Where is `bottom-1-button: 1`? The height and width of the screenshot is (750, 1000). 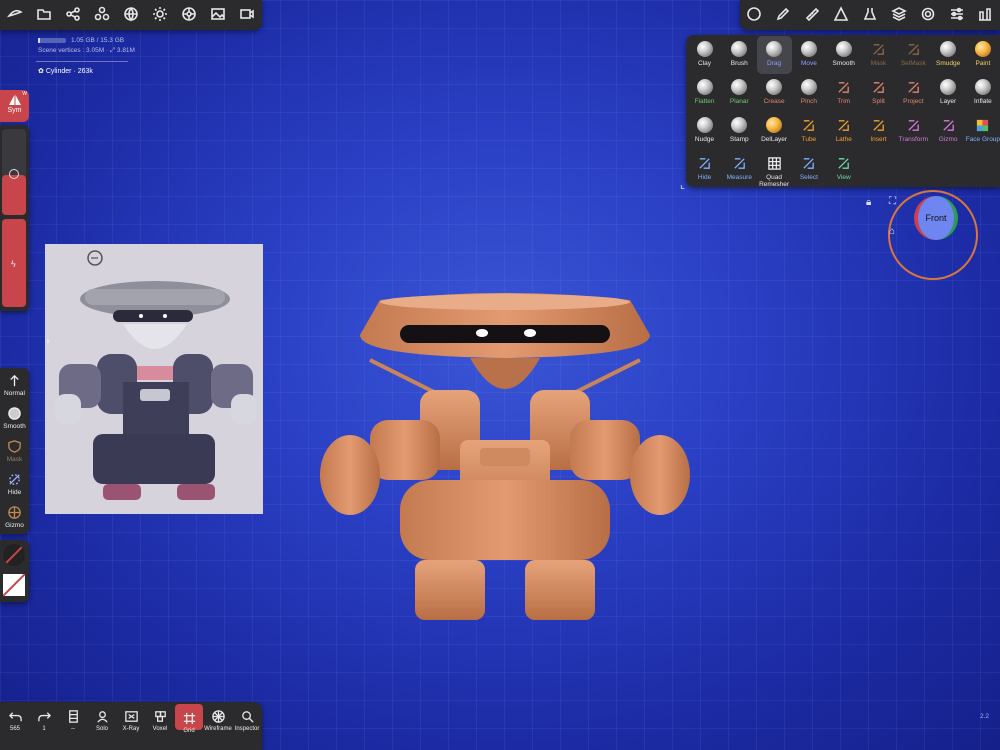 bottom-1-button: 1 is located at coordinates (44, 717).